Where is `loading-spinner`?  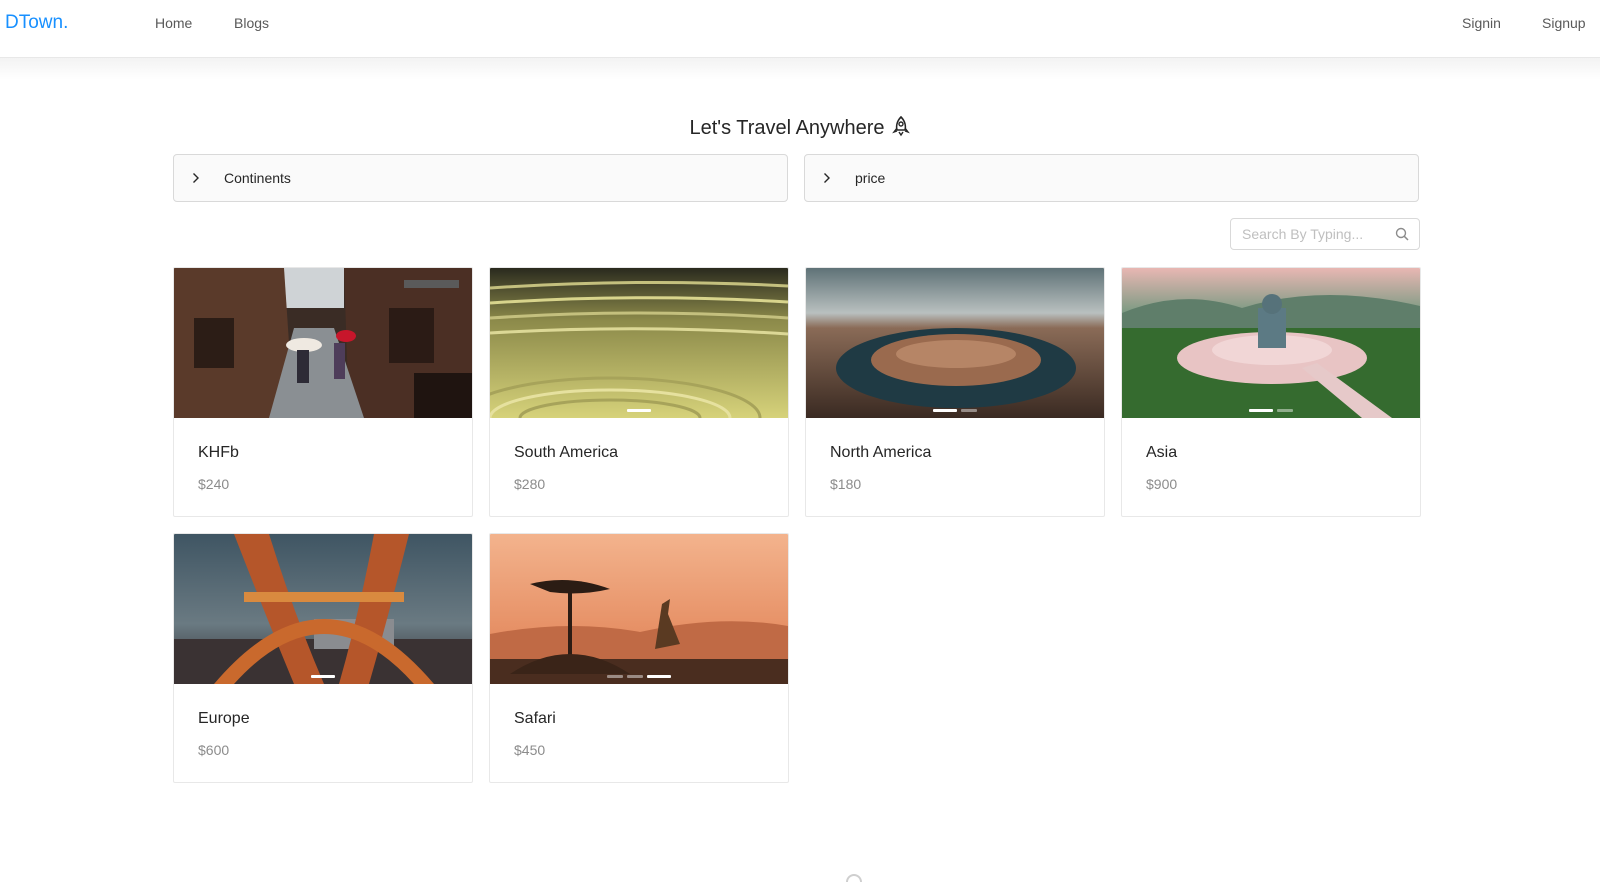
loading-spinner is located at coordinates (854, 878).